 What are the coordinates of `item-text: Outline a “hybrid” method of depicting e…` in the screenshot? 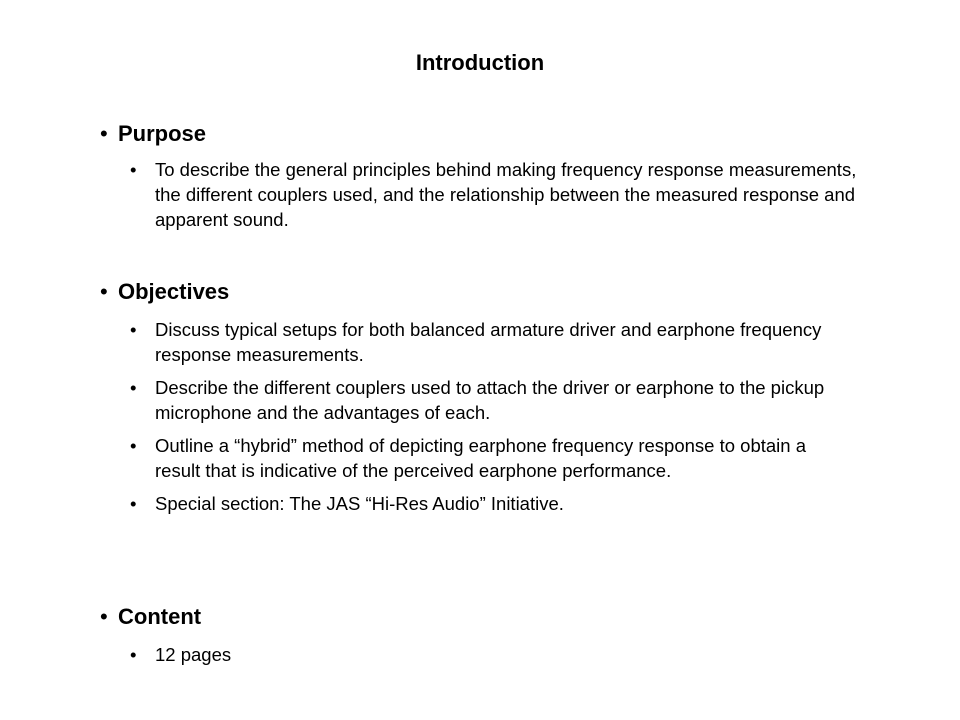 It's located at (480, 458).